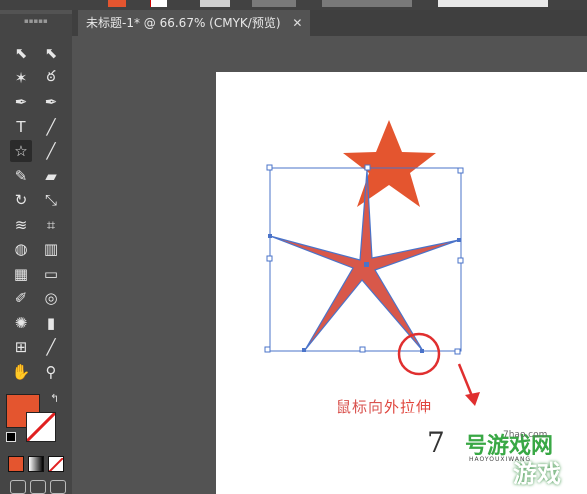 This screenshot has height=494, width=587. I want to click on watermark-site: 7hao.com, so click(525, 435).